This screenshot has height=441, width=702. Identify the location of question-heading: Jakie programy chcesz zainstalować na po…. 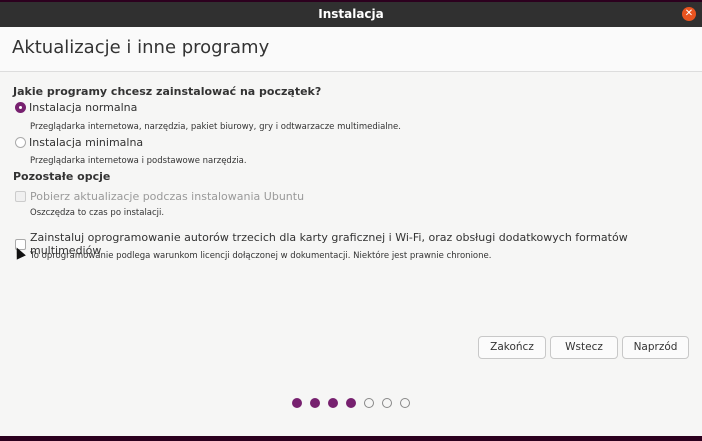
(167, 91).